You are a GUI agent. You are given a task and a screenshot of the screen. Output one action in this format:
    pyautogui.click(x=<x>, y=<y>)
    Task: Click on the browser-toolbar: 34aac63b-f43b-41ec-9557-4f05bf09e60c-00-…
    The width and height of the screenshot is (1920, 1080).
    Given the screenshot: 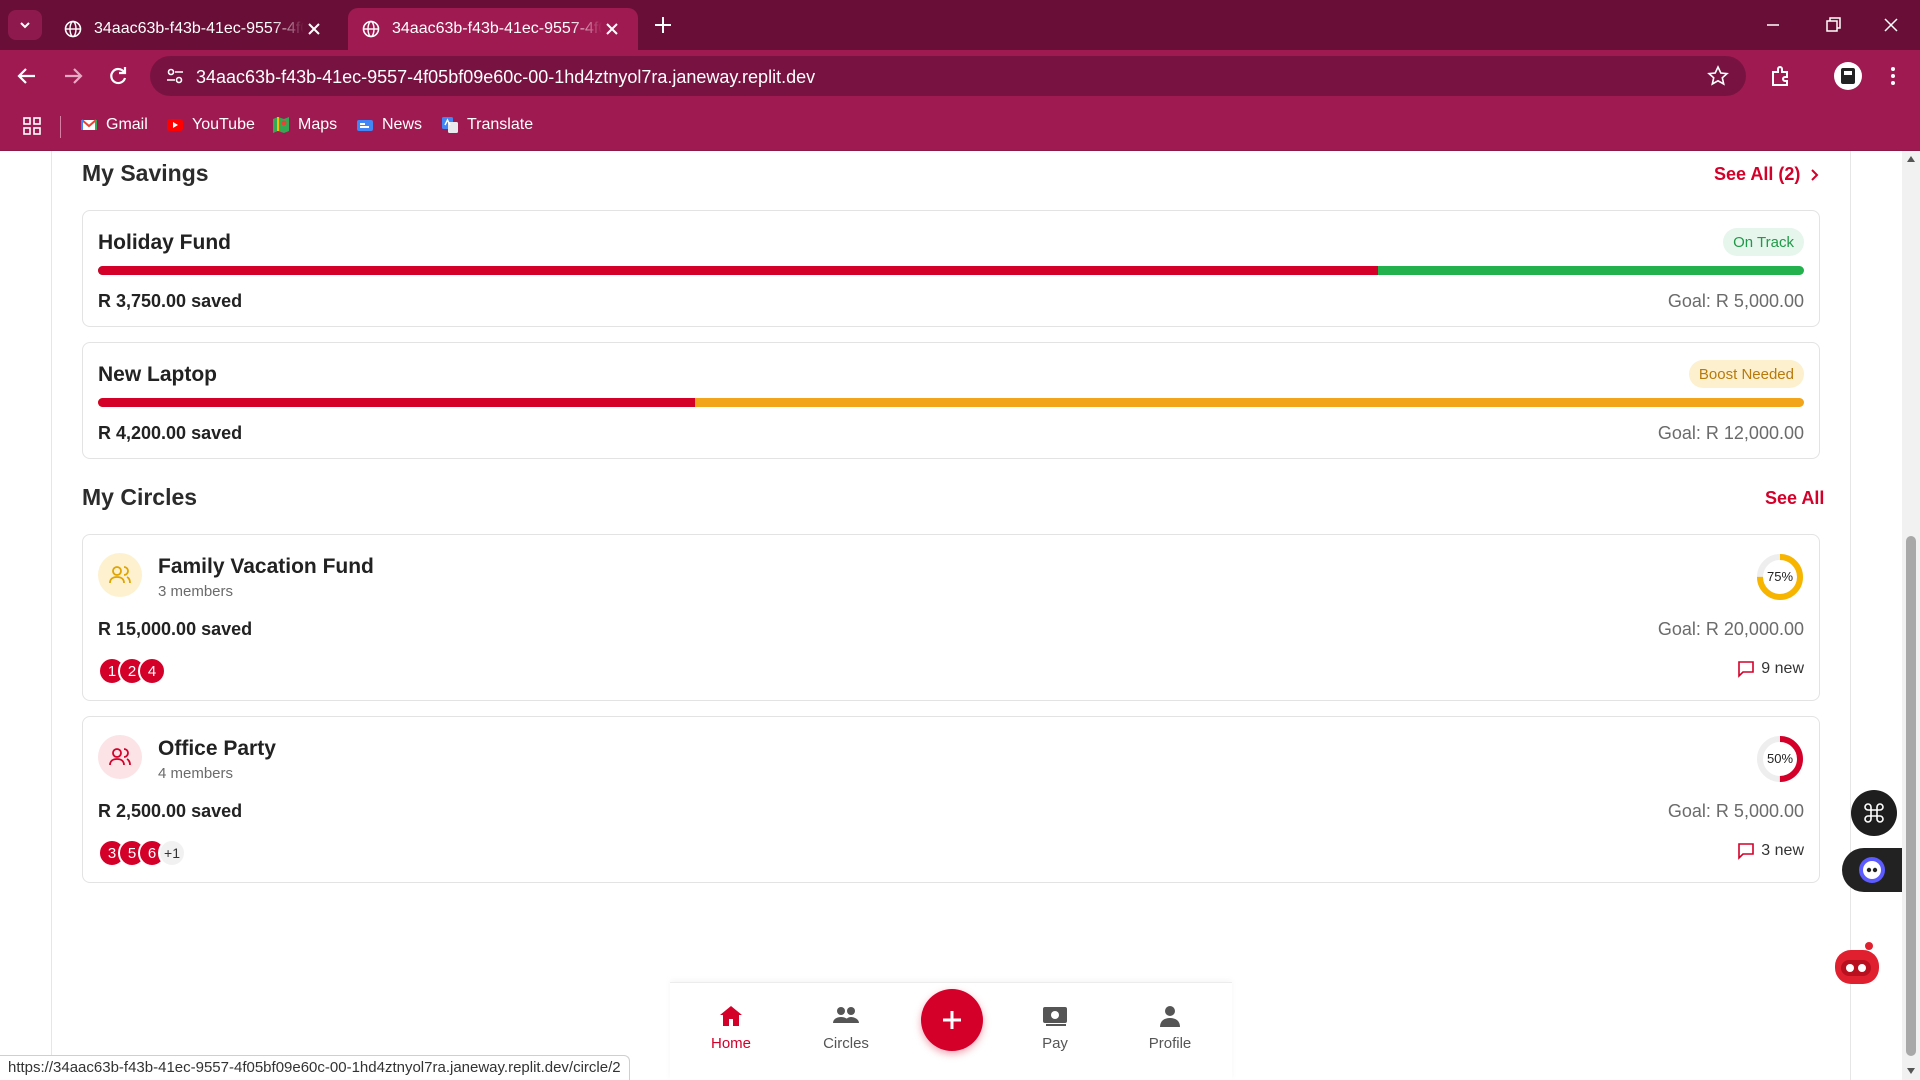 What is the action you would take?
    pyautogui.click(x=960, y=76)
    